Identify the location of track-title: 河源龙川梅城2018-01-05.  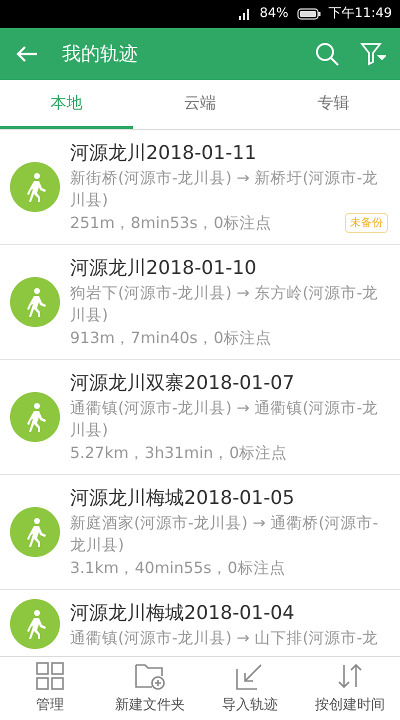
(183, 498).